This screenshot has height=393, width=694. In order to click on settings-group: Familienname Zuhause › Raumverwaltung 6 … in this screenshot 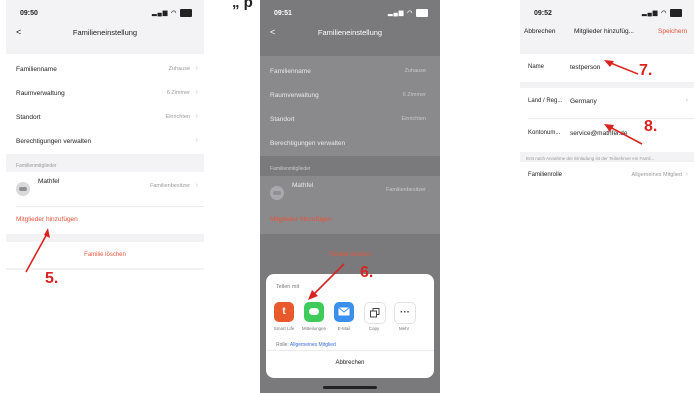, I will do `click(105, 104)`.